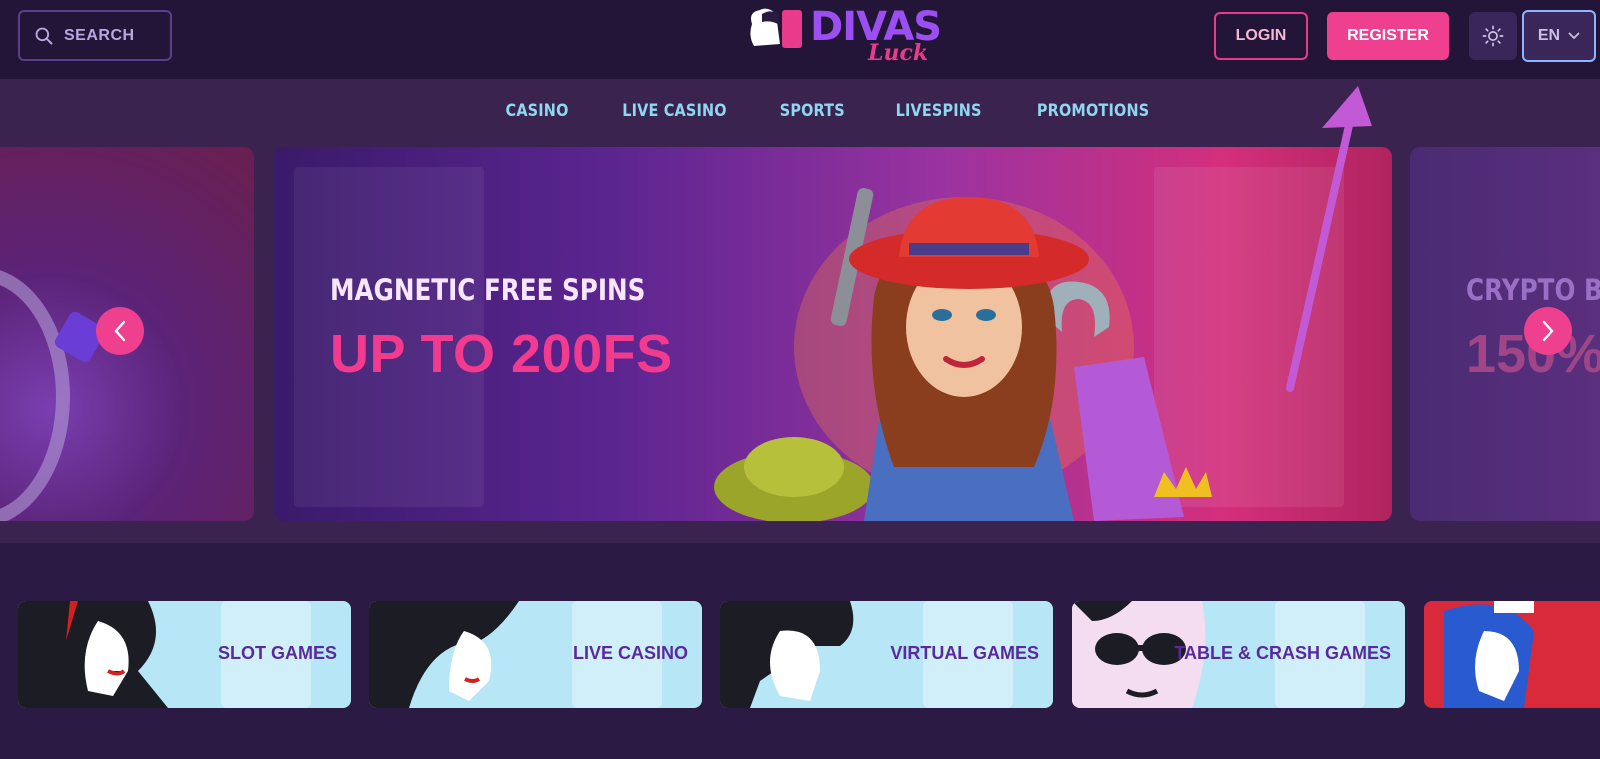 This screenshot has width=1600, height=759. What do you see at coordinates (1261, 36) in the screenshot?
I see `login-button: LOGIN` at bounding box center [1261, 36].